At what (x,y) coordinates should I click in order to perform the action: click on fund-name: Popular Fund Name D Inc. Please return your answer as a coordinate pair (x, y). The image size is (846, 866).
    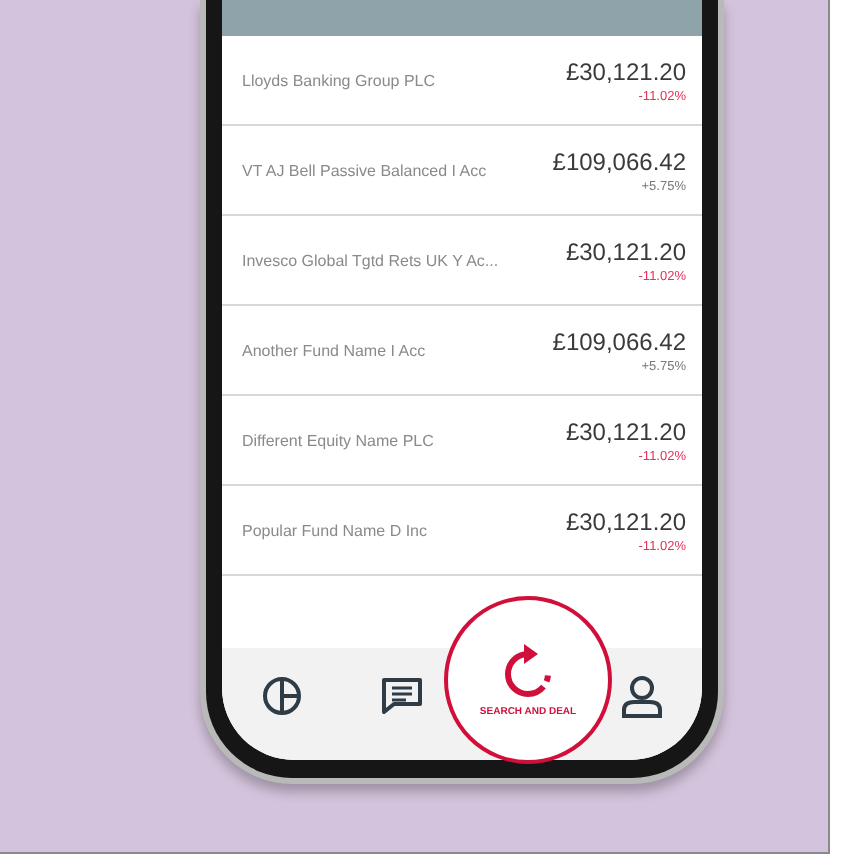
    Looking at the image, I should click on (334, 530).